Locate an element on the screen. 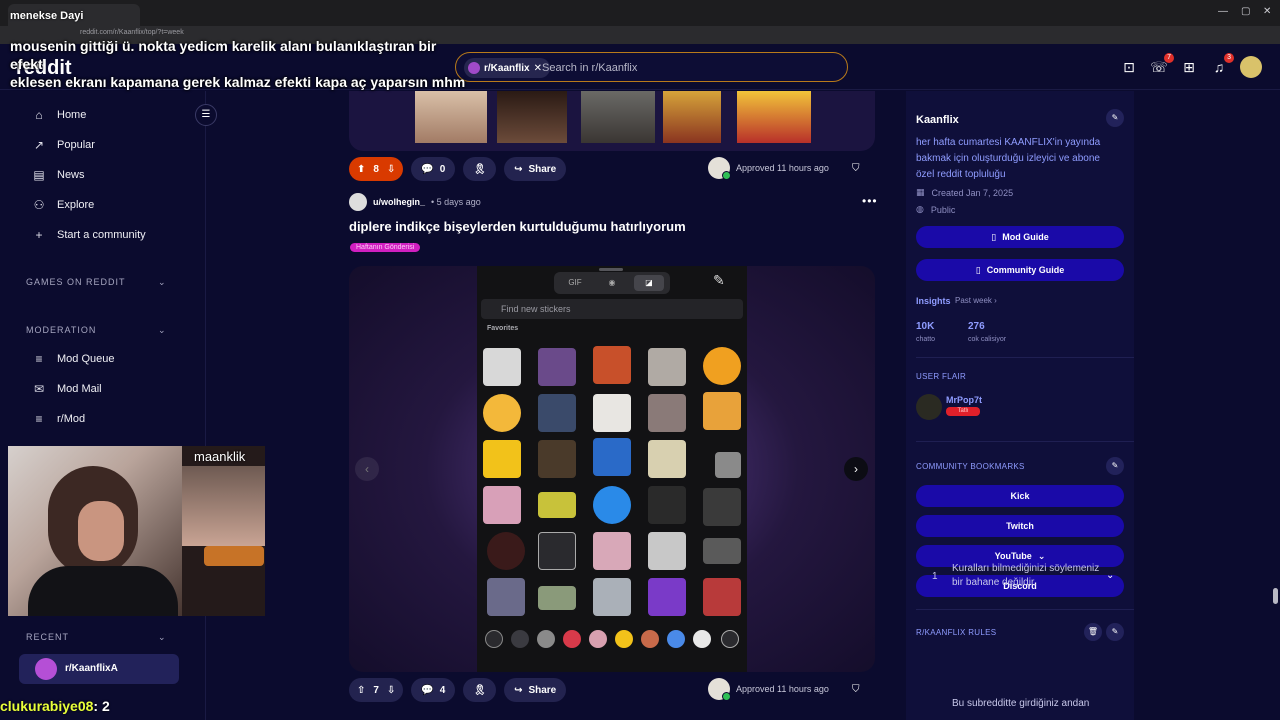 This screenshot has height=720, width=1280. minimize-icon: — is located at coordinates (1223, 11).